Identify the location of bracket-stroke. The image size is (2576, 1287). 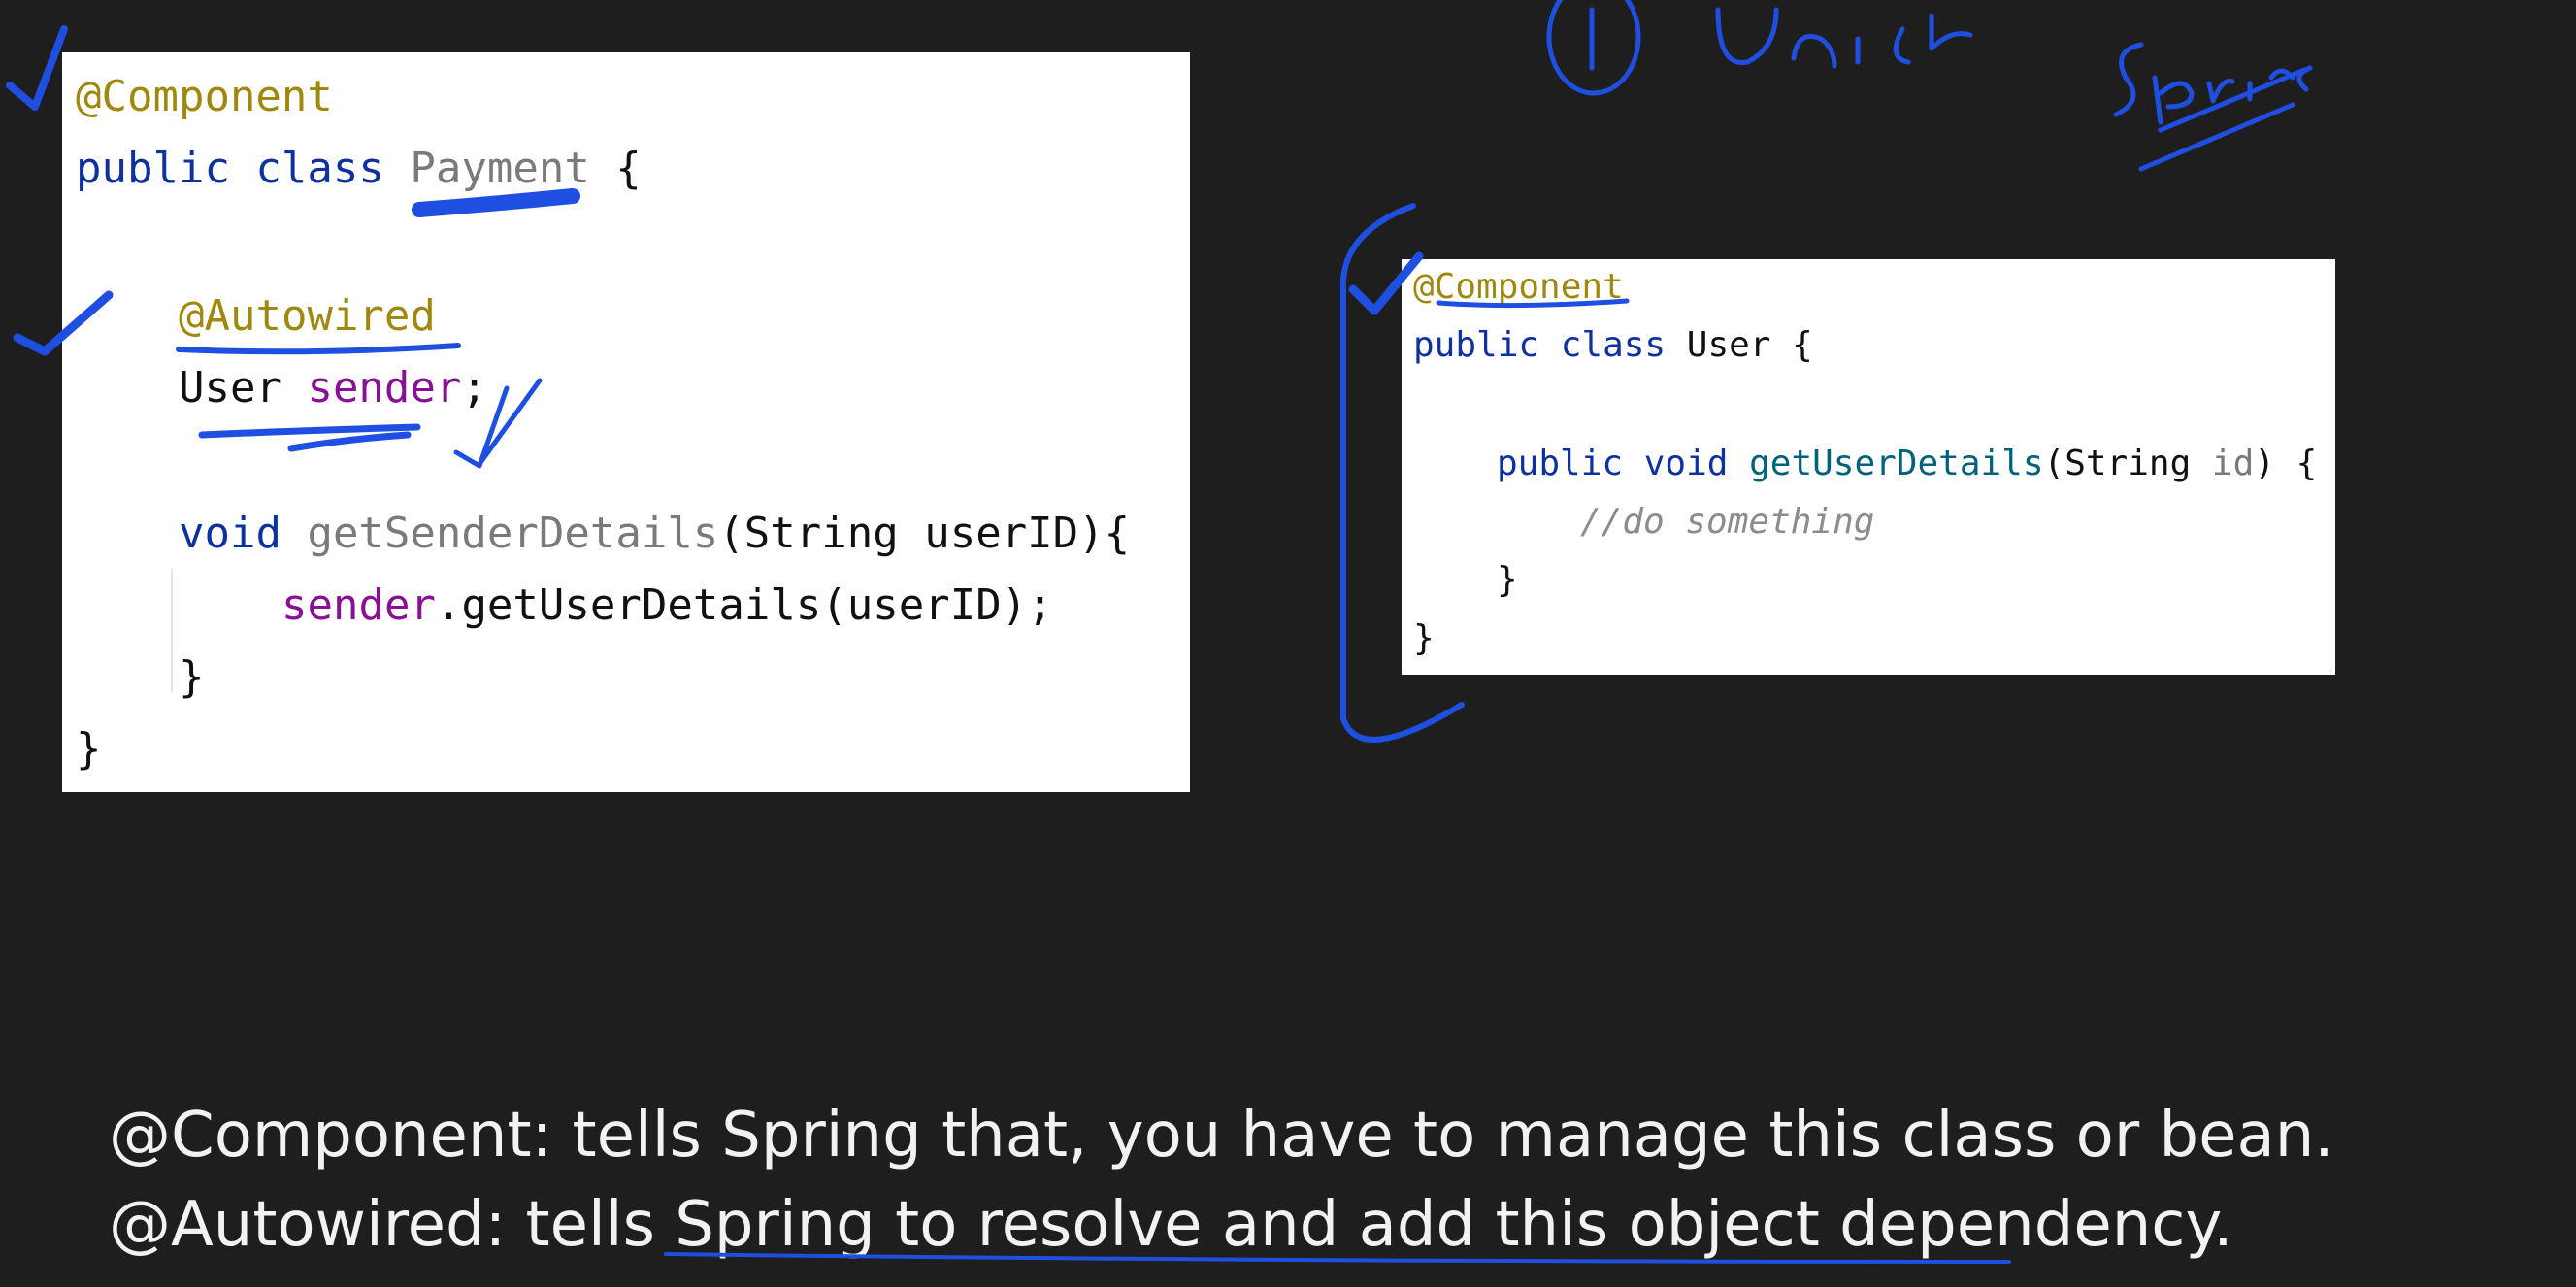
(1402, 472).